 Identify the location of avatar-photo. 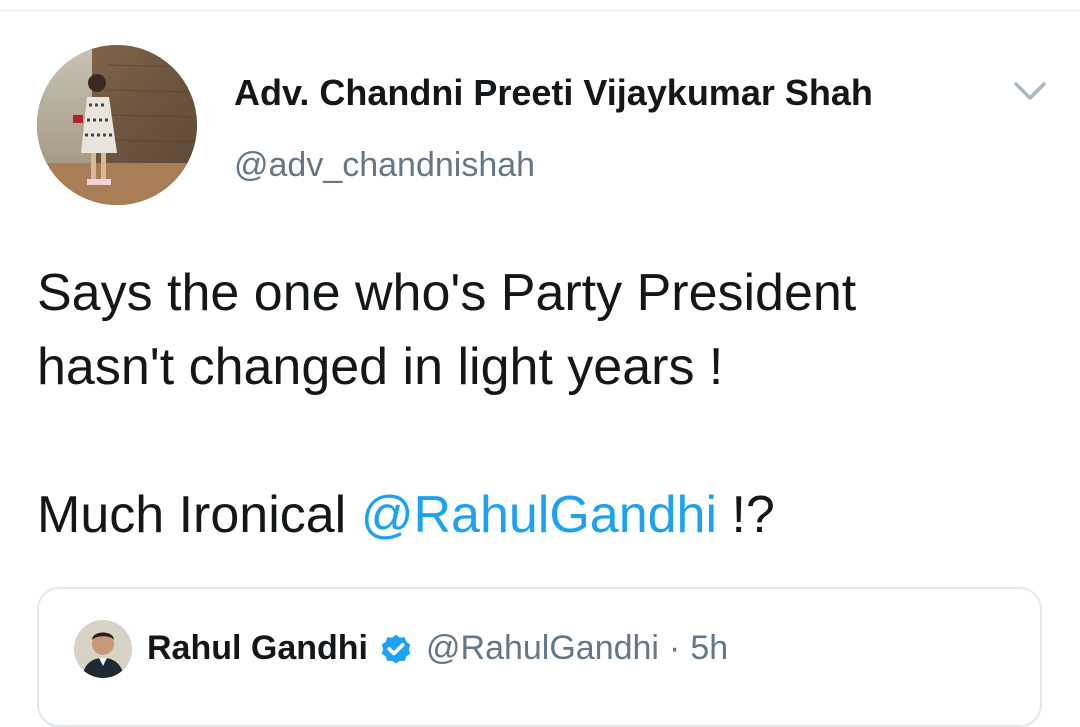
(117, 125).